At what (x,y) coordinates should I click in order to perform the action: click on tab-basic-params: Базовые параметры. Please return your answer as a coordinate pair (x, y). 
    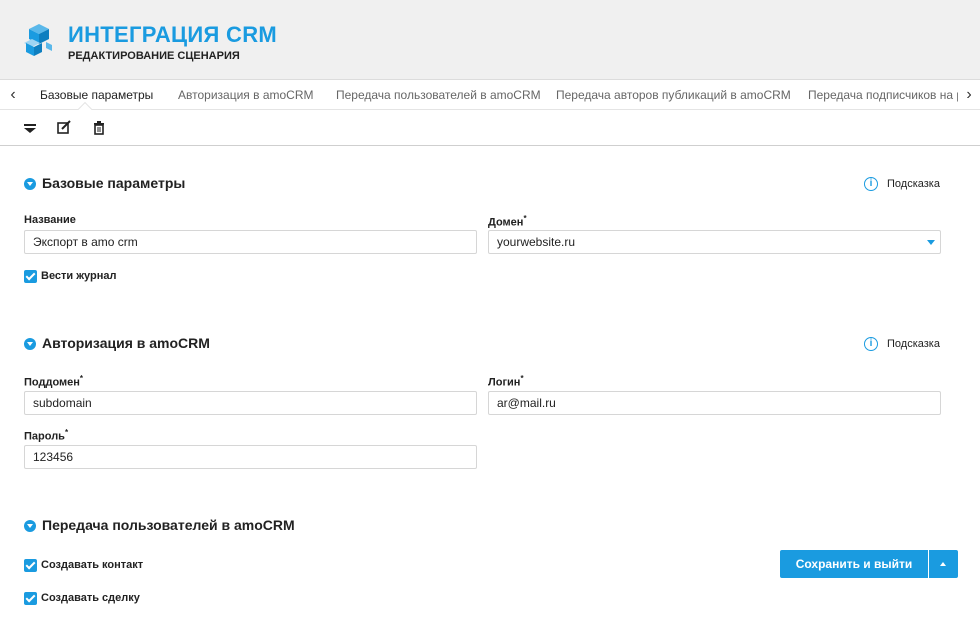
    Looking at the image, I should click on (96, 94).